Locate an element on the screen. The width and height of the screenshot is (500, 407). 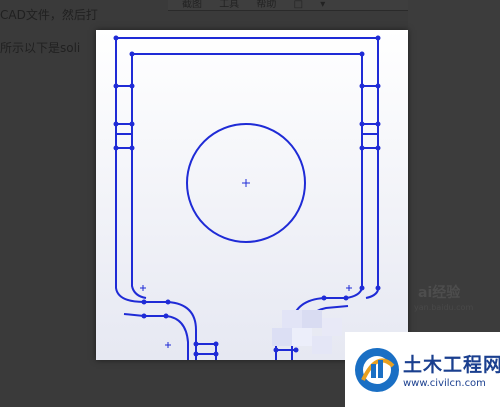
background-text-line: CAD文件，然后打 is located at coordinates (49, 15).